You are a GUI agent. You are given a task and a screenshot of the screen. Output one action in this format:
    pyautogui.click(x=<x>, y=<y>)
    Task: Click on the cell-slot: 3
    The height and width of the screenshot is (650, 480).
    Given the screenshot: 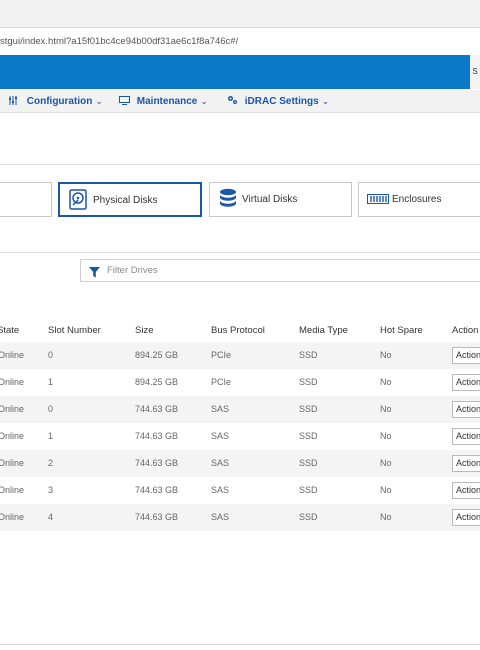 What is the action you would take?
    pyautogui.click(x=51, y=490)
    